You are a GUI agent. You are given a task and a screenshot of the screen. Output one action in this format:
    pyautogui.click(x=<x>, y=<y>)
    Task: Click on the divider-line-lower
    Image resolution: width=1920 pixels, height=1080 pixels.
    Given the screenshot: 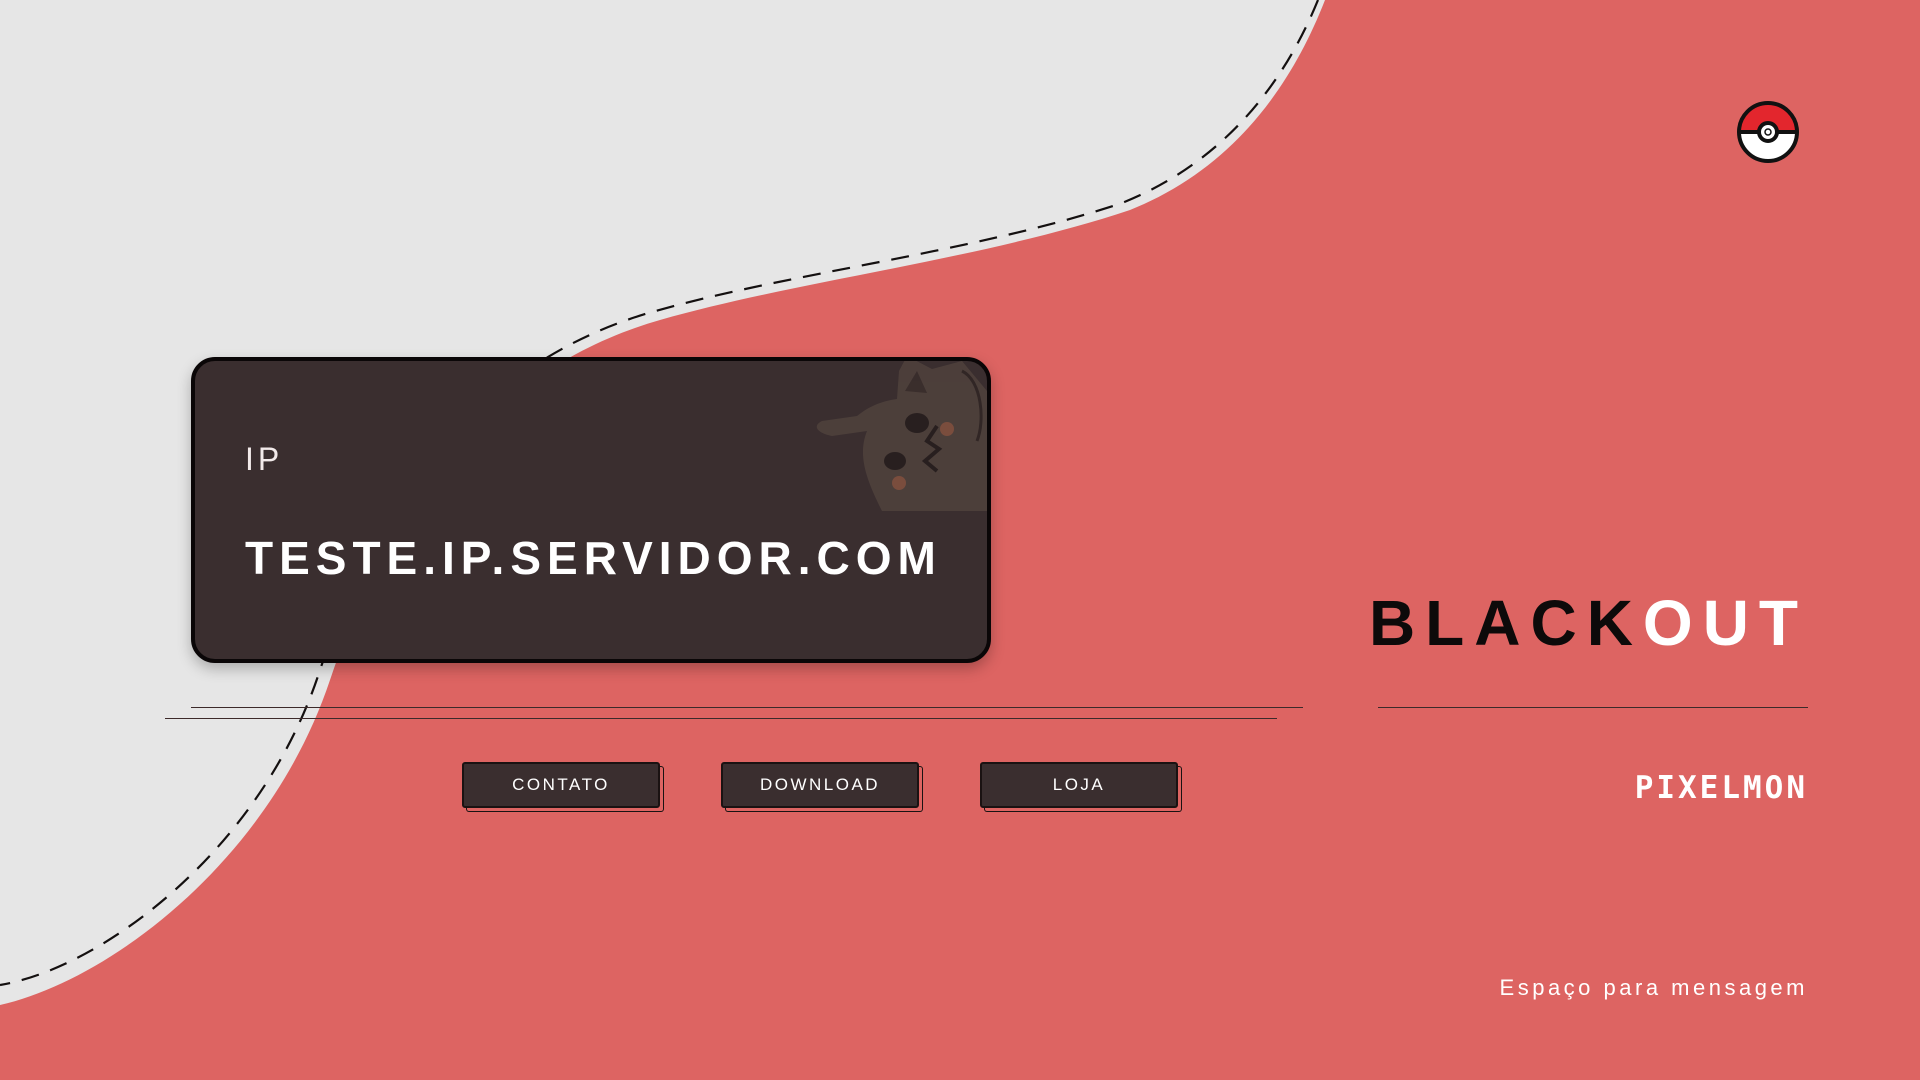 What is the action you would take?
    pyautogui.click(x=721, y=718)
    